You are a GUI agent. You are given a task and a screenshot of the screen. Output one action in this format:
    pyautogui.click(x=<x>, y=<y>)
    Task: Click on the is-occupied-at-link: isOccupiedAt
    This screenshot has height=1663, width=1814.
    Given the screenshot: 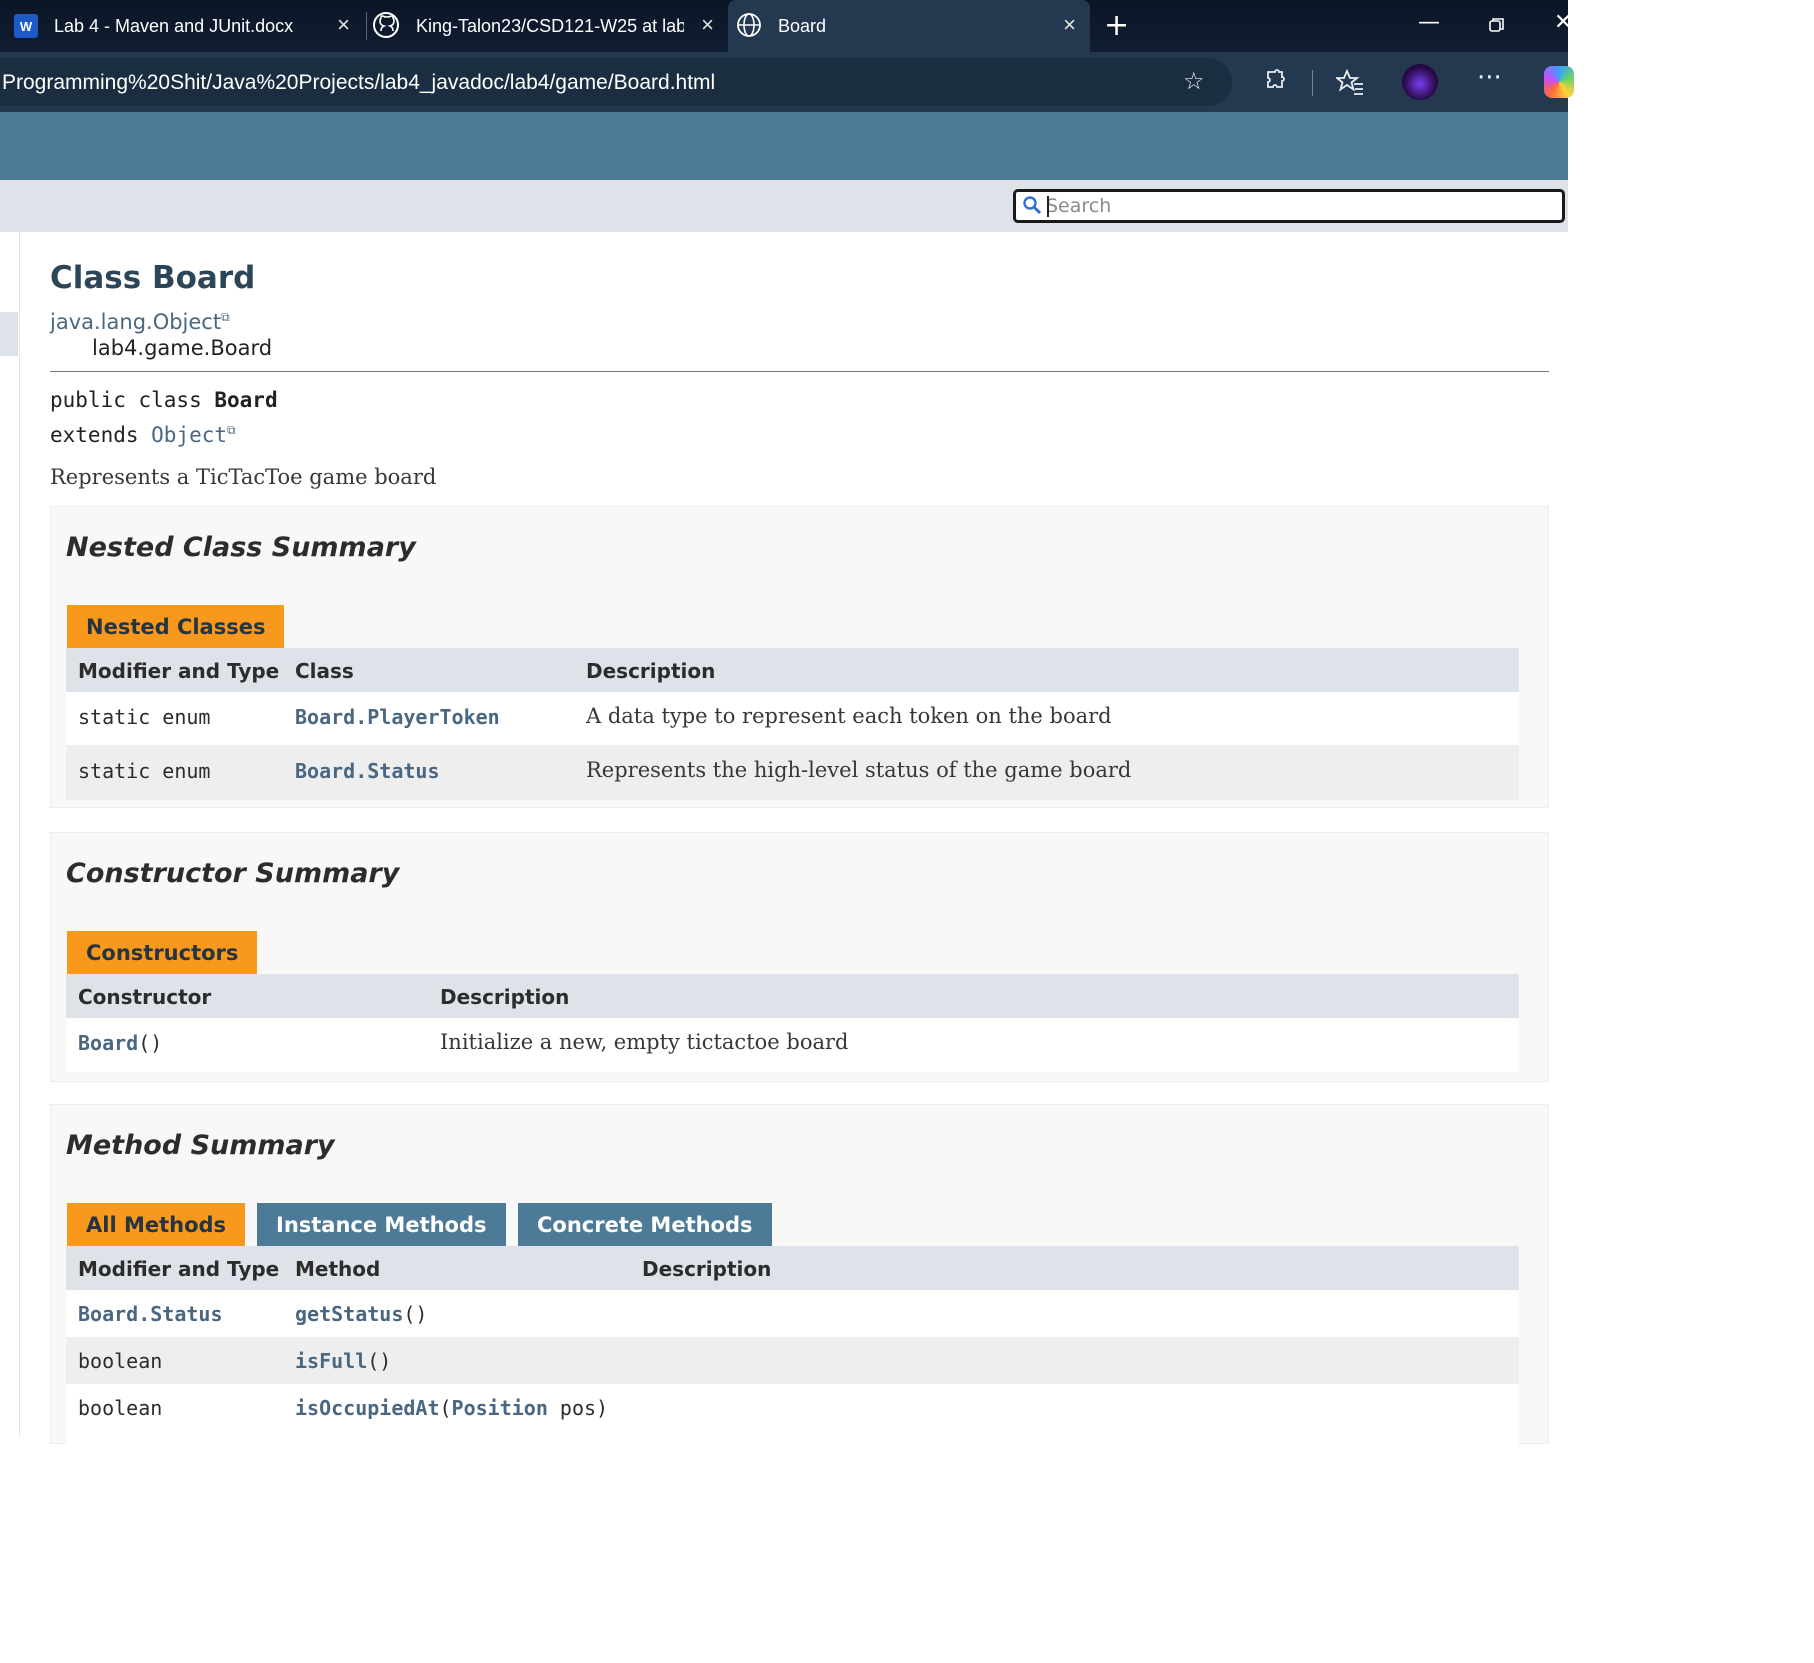 What is the action you would take?
    pyautogui.click(x=367, y=1408)
    